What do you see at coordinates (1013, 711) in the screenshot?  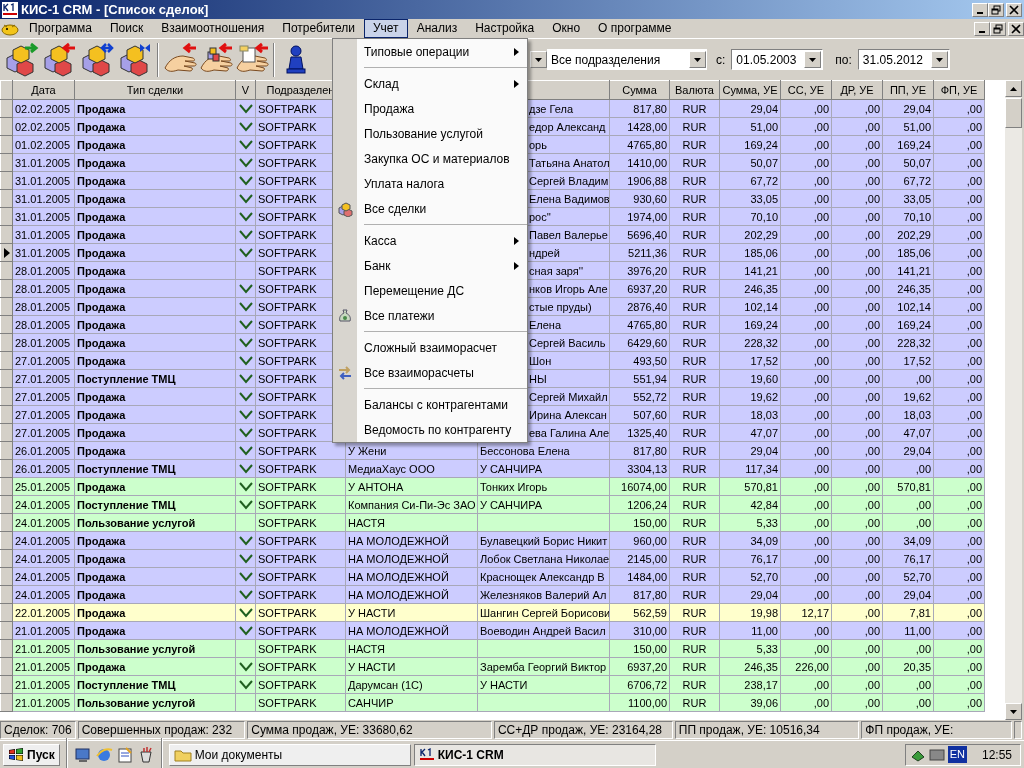 I see `scroll-down-button` at bounding box center [1013, 711].